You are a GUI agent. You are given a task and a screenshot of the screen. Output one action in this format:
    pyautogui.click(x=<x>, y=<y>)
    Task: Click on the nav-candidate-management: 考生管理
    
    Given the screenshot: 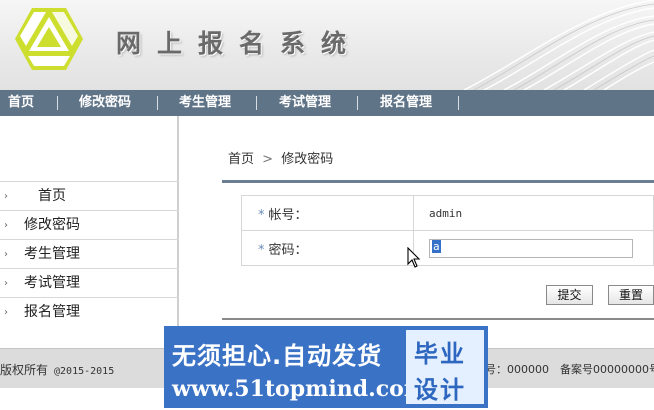 What is the action you would take?
    pyautogui.click(x=207, y=103)
    